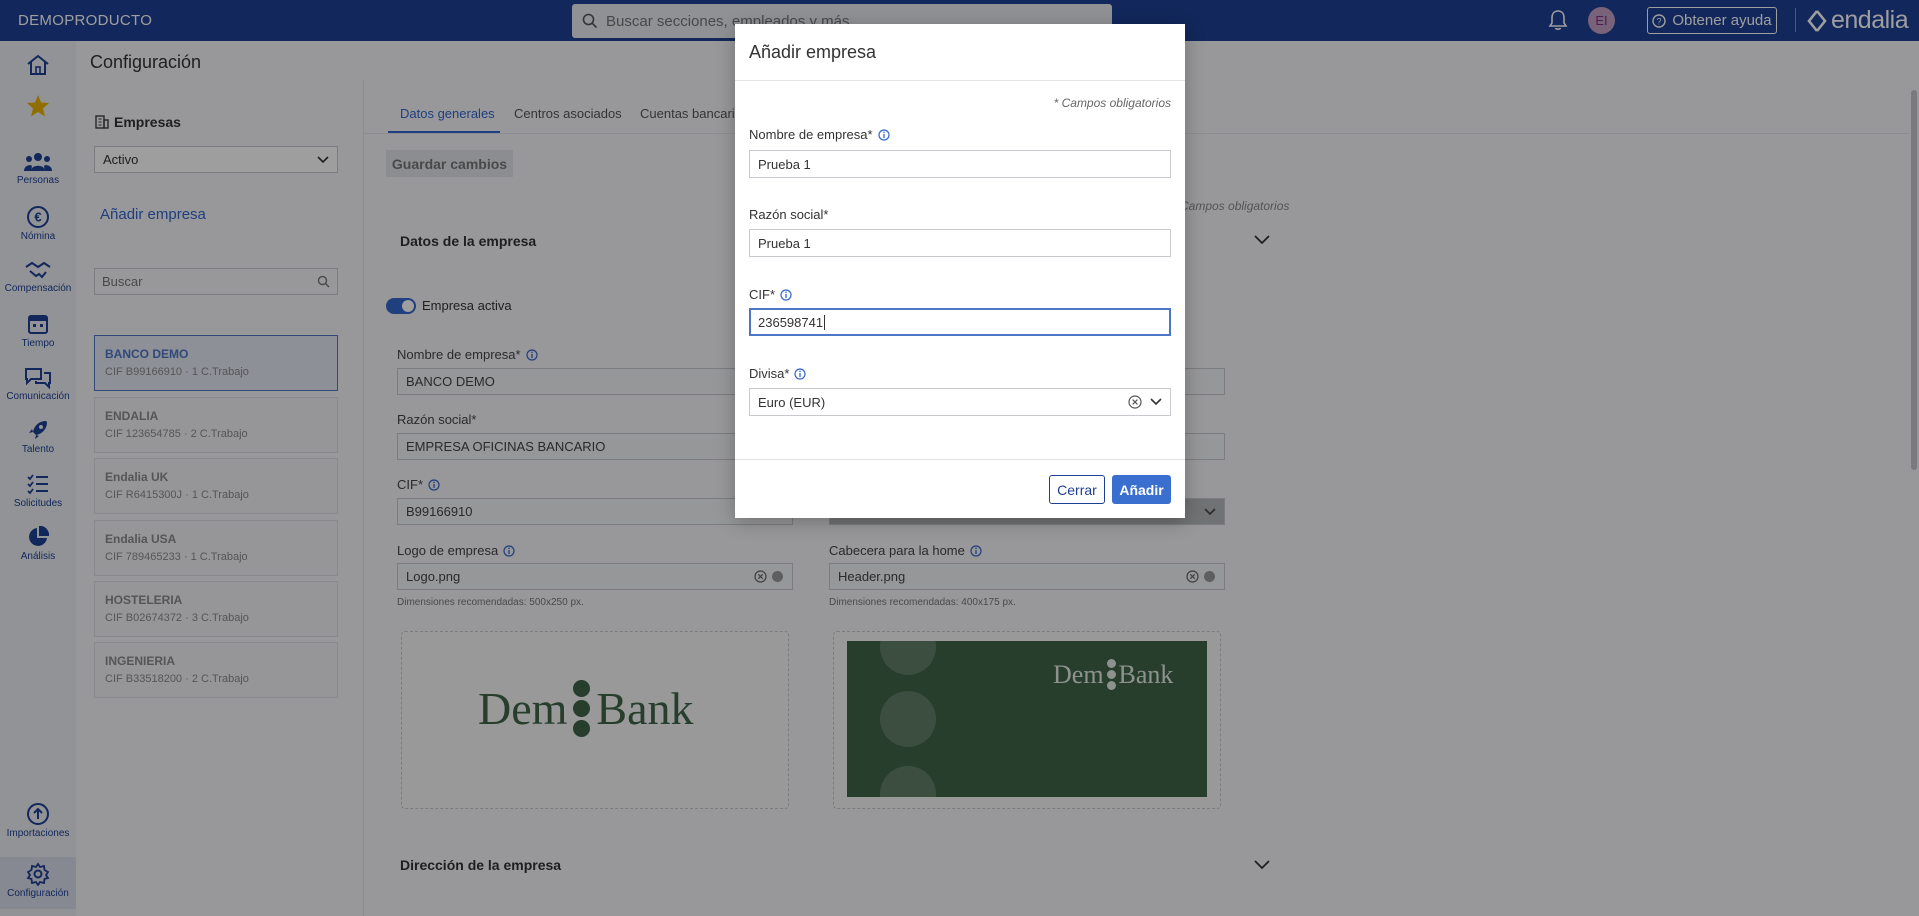 The width and height of the screenshot is (1919, 916). What do you see at coordinates (791, 322) in the screenshot?
I see `modal-cif-value: 236598741` at bounding box center [791, 322].